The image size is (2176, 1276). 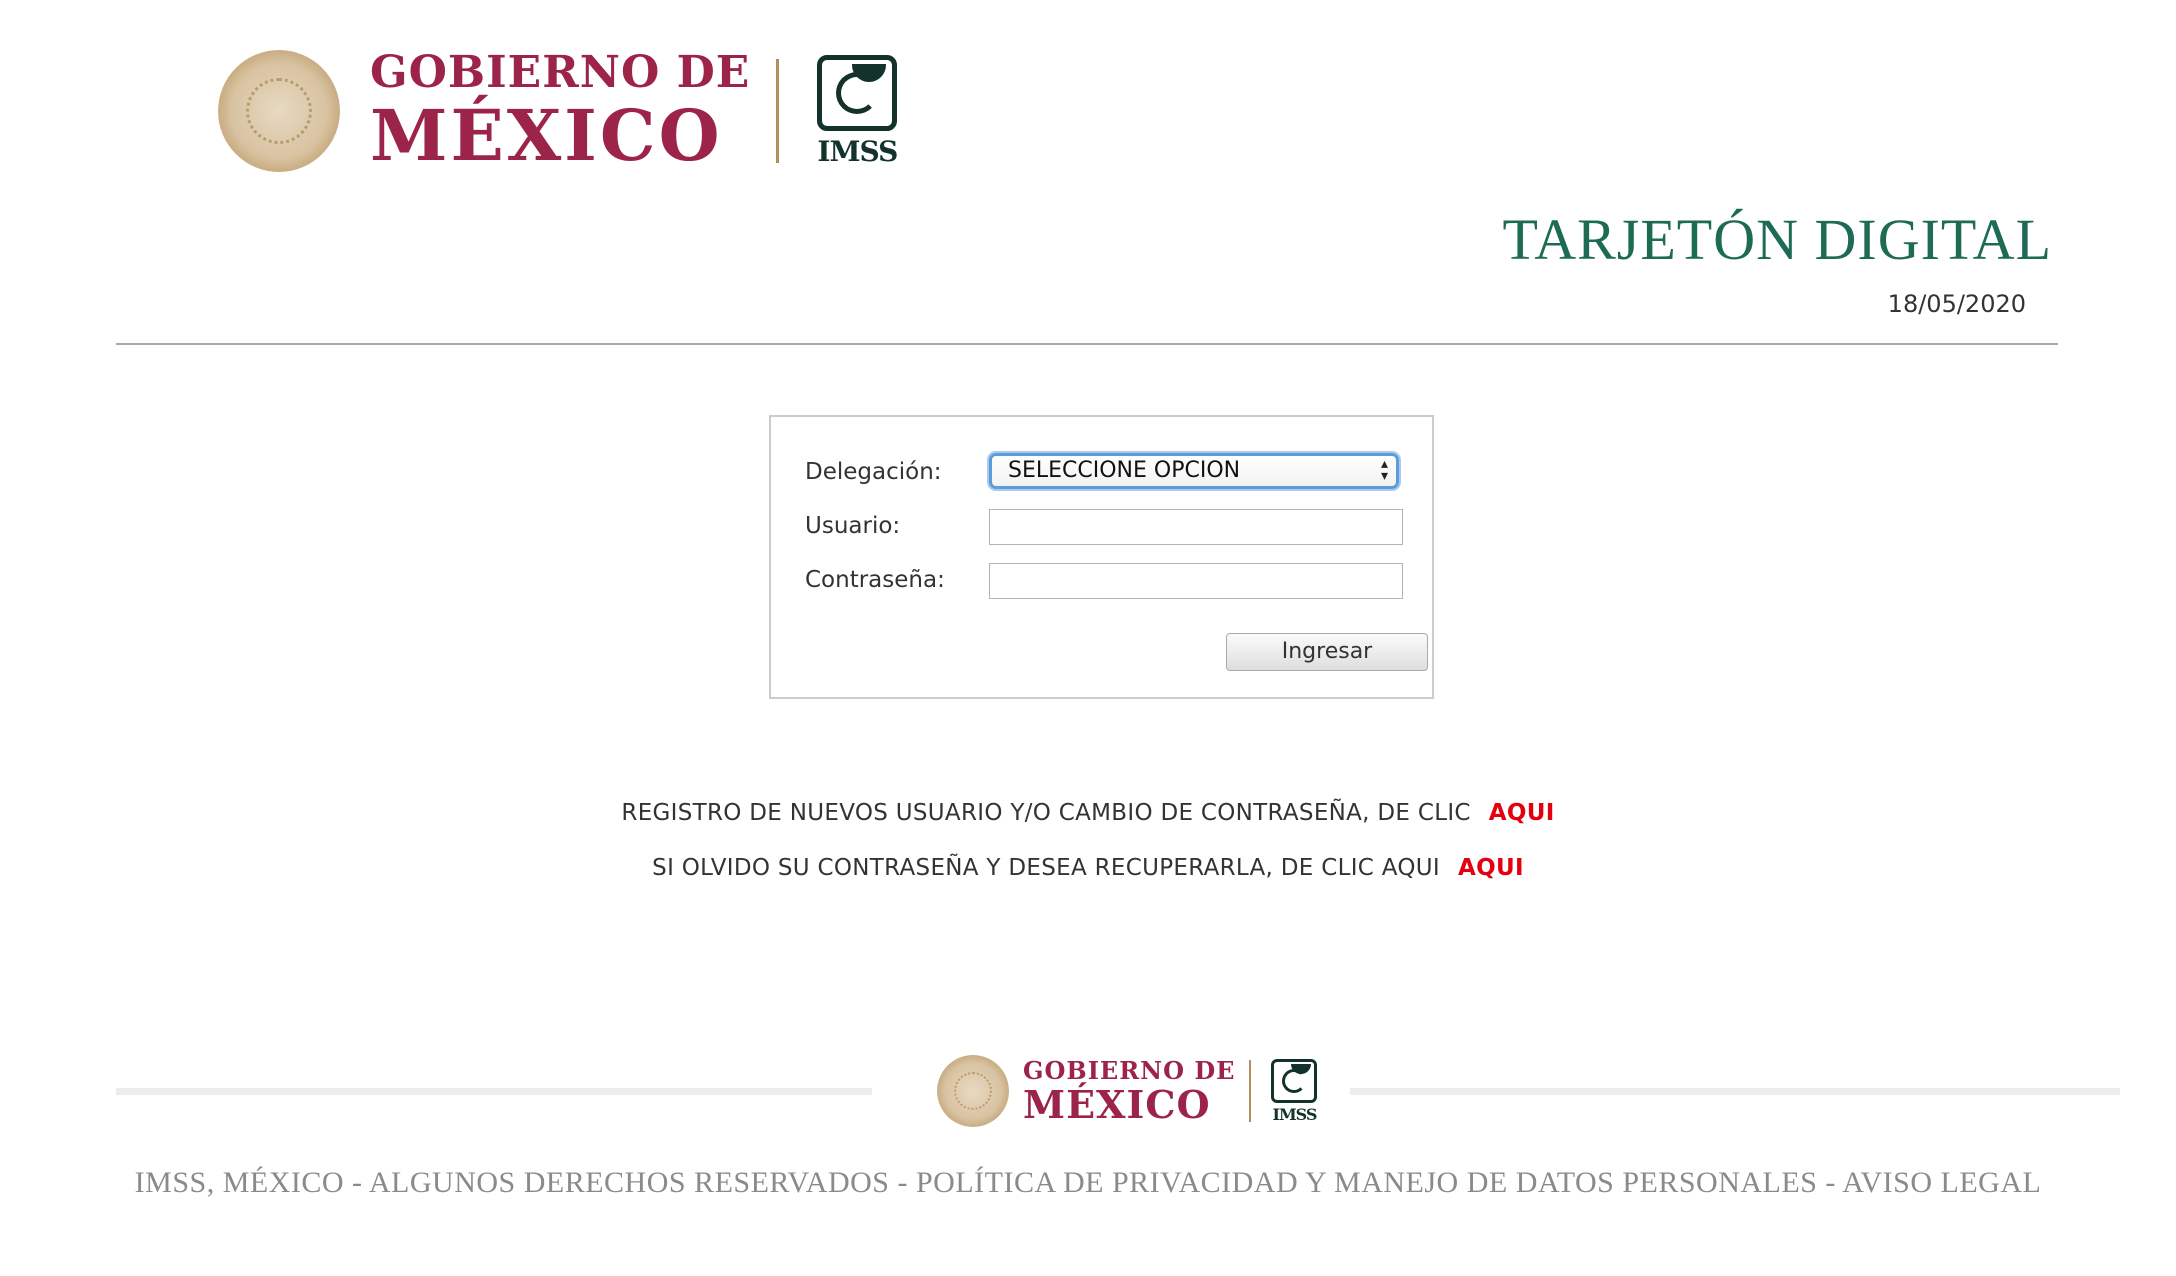 I want to click on gobierno-line2: MÉXICO, so click(x=546, y=135).